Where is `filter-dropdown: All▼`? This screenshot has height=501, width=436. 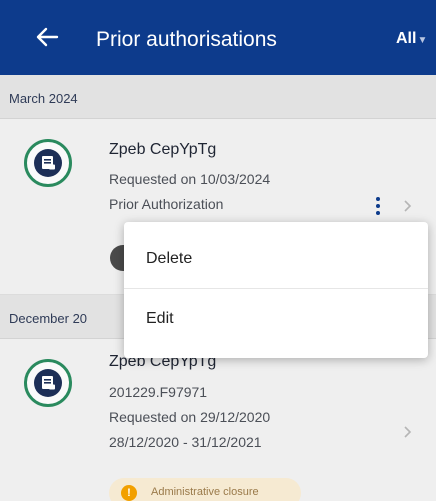 filter-dropdown: All▼ is located at coordinates (411, 39).